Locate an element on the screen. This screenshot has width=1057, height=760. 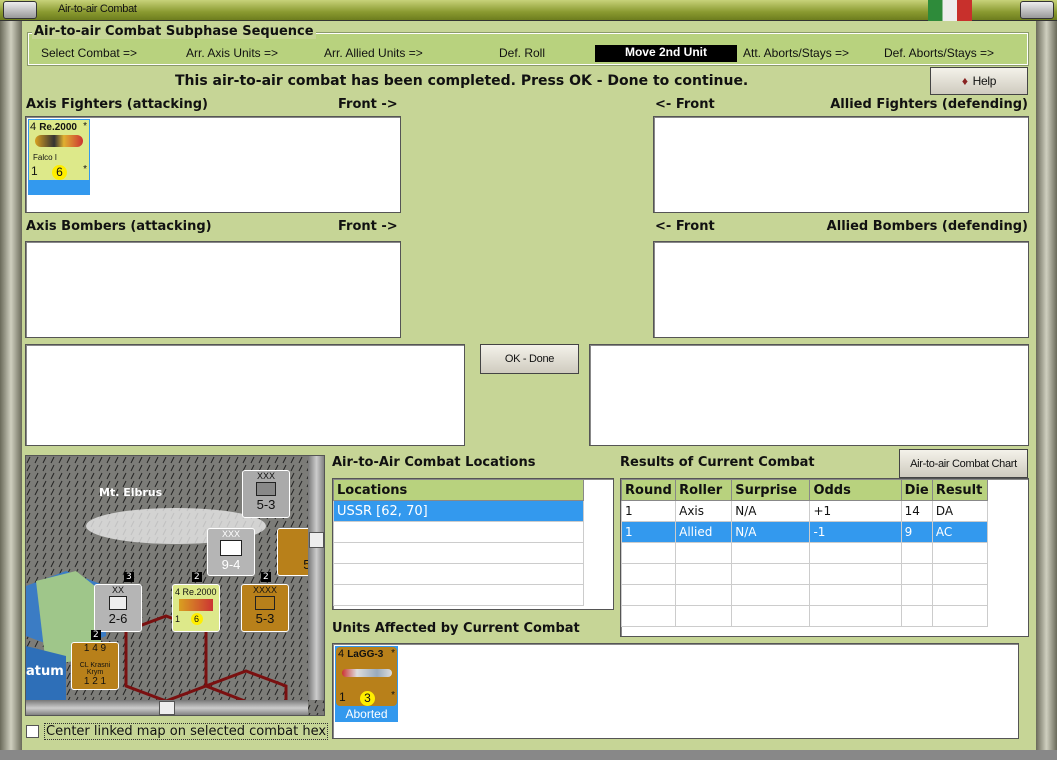
step-arr-axis: Arr. Axis Units => is located at coordinates (232, 53).